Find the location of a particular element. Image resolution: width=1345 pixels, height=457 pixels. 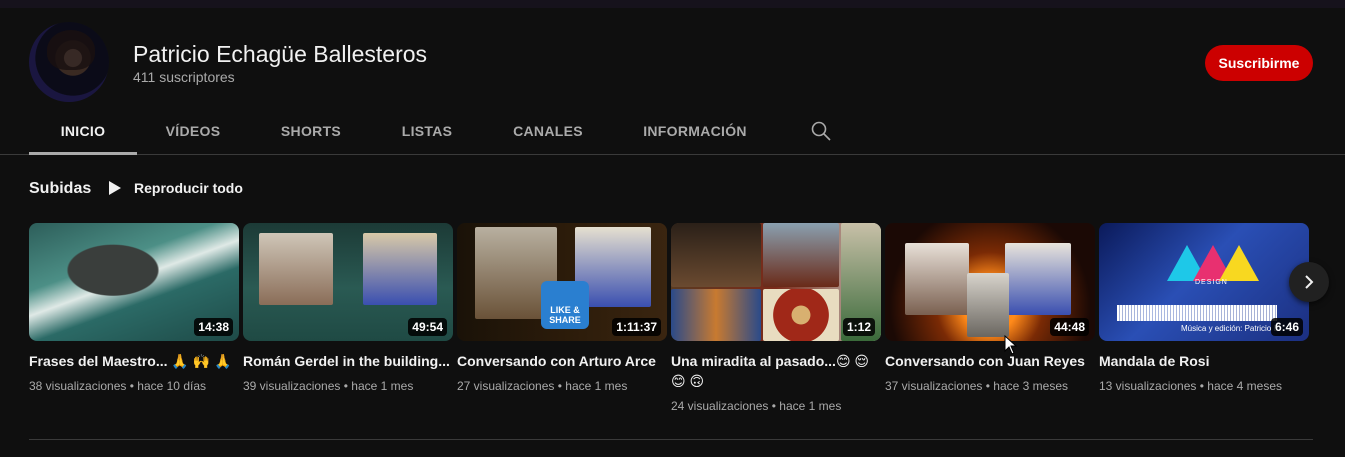

play-all-label: Reproducir todo is located at coordinates (188, 188).